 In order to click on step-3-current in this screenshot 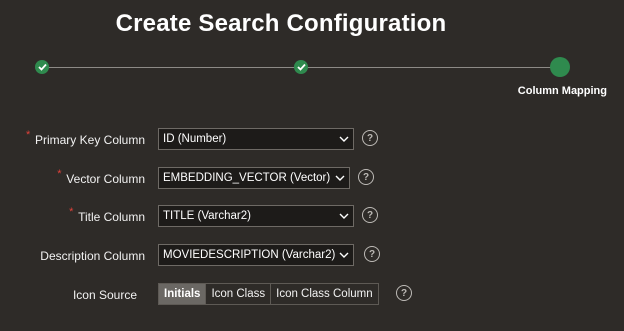, I will do `click(560, 67)`.